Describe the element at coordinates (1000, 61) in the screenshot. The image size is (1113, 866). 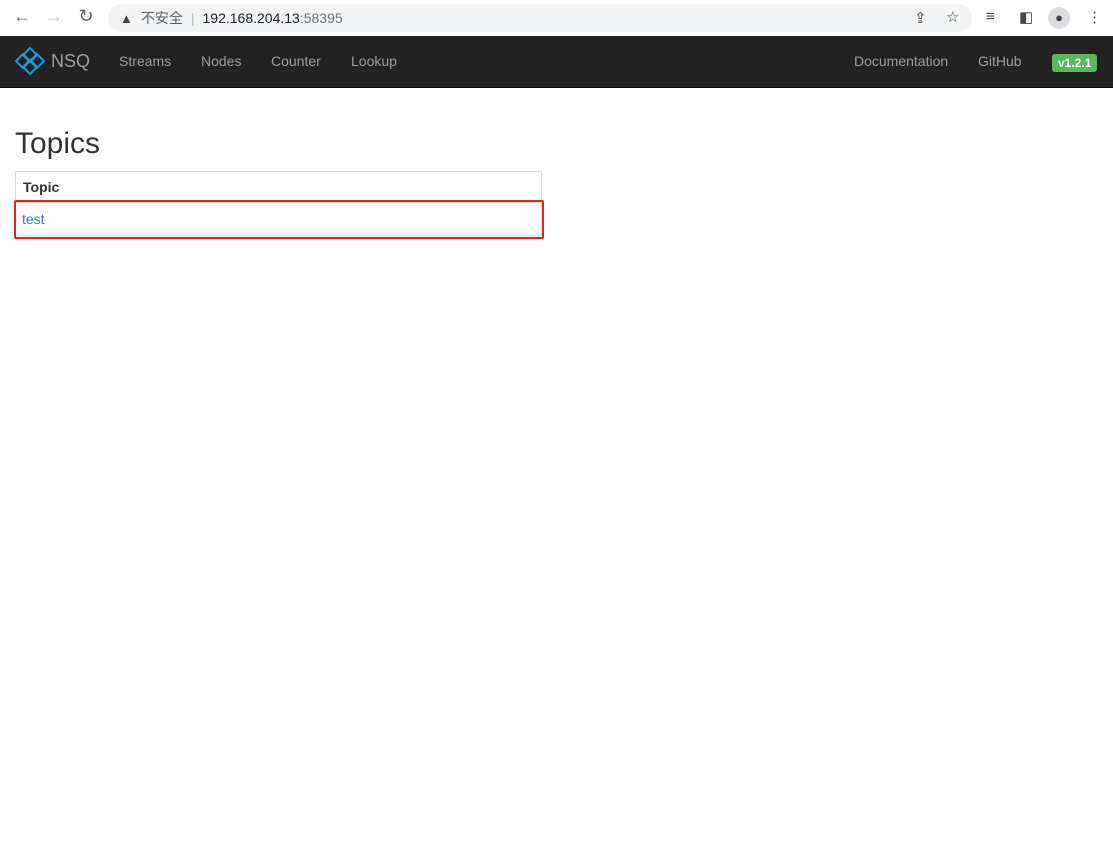
I see `nav-github: GitHub` at that location.